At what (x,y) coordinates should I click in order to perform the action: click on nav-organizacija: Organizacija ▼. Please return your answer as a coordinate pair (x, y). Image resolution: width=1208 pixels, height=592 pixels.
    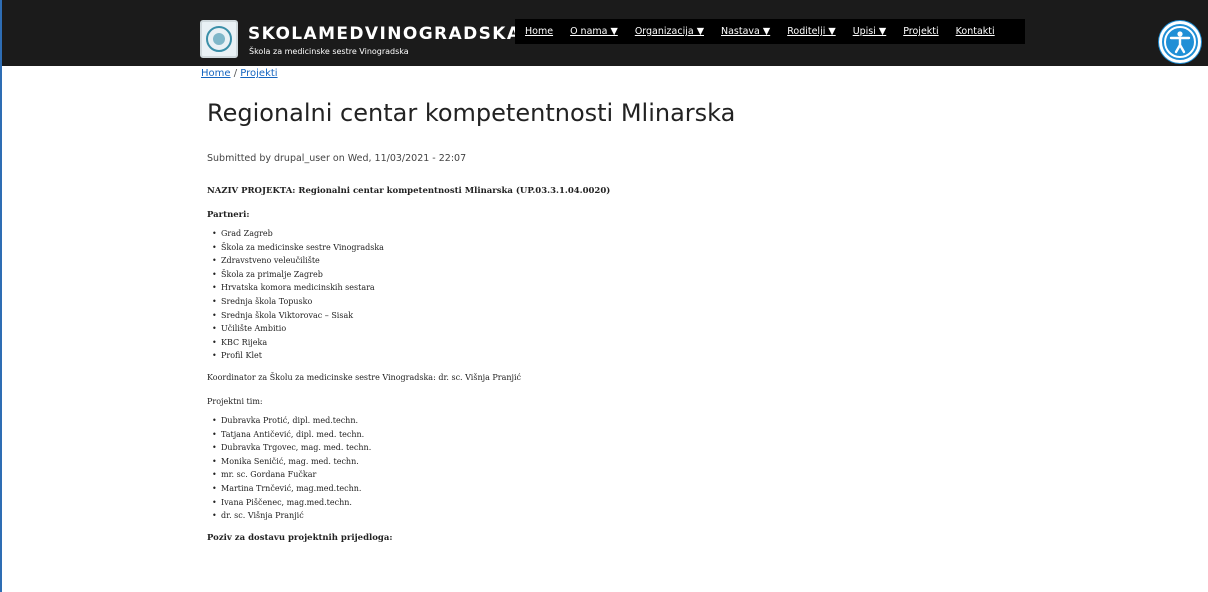
    Looking at the image, I should click on (669, 31).